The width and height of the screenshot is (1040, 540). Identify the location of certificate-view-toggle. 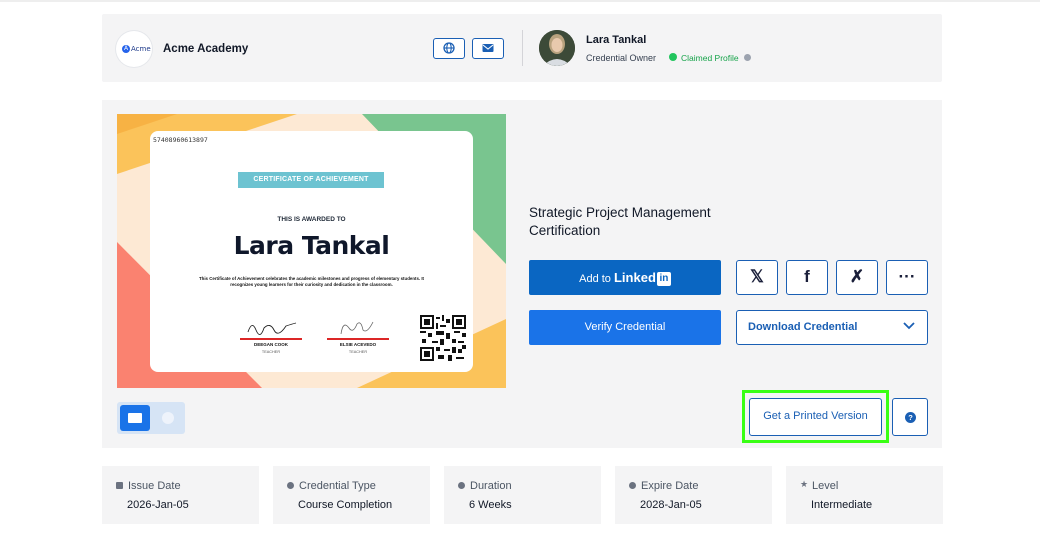
(135, 418).